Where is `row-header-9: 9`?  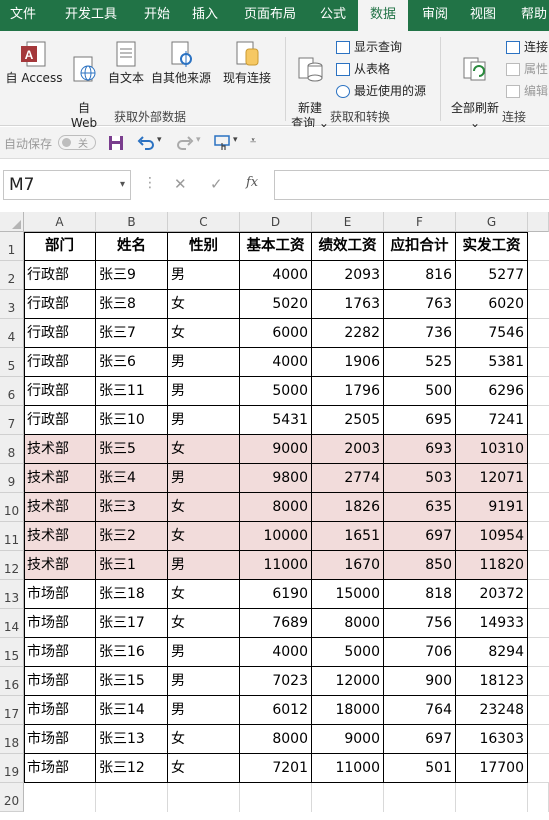
row-header-9: 9 is located at coordinates (12, 478).